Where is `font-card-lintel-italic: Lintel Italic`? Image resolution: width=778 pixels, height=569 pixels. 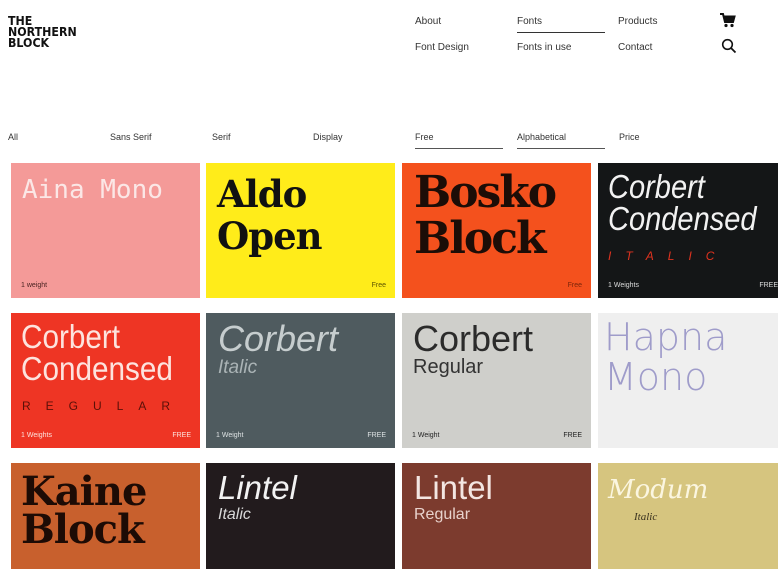
font-card-lintel-italic: Lintel Italic is located at coordinates (300, 516).